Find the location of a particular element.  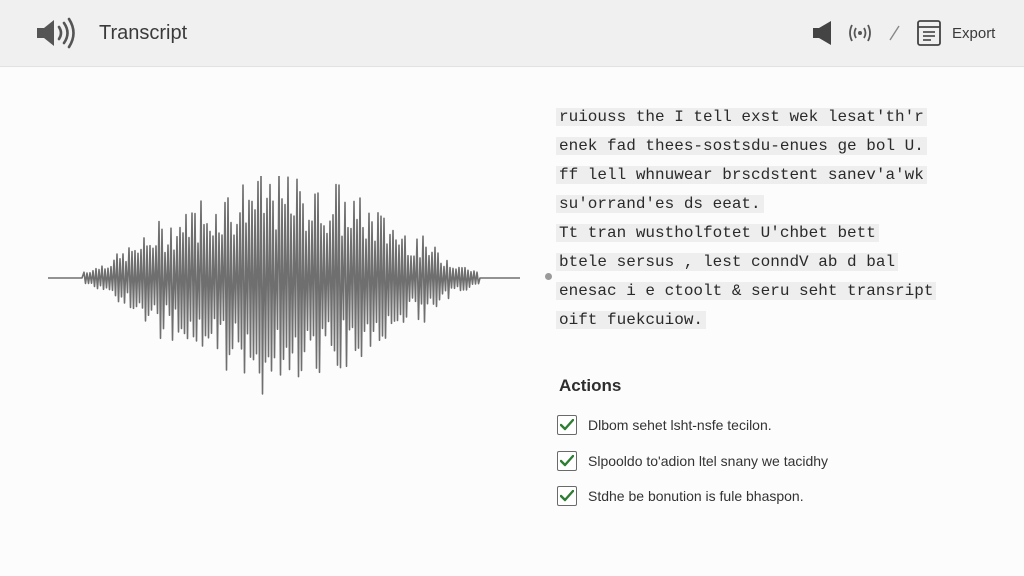

action-item: Slpooldo to'adion ltel snany we tacidhy is located at coordinates (692, 461).